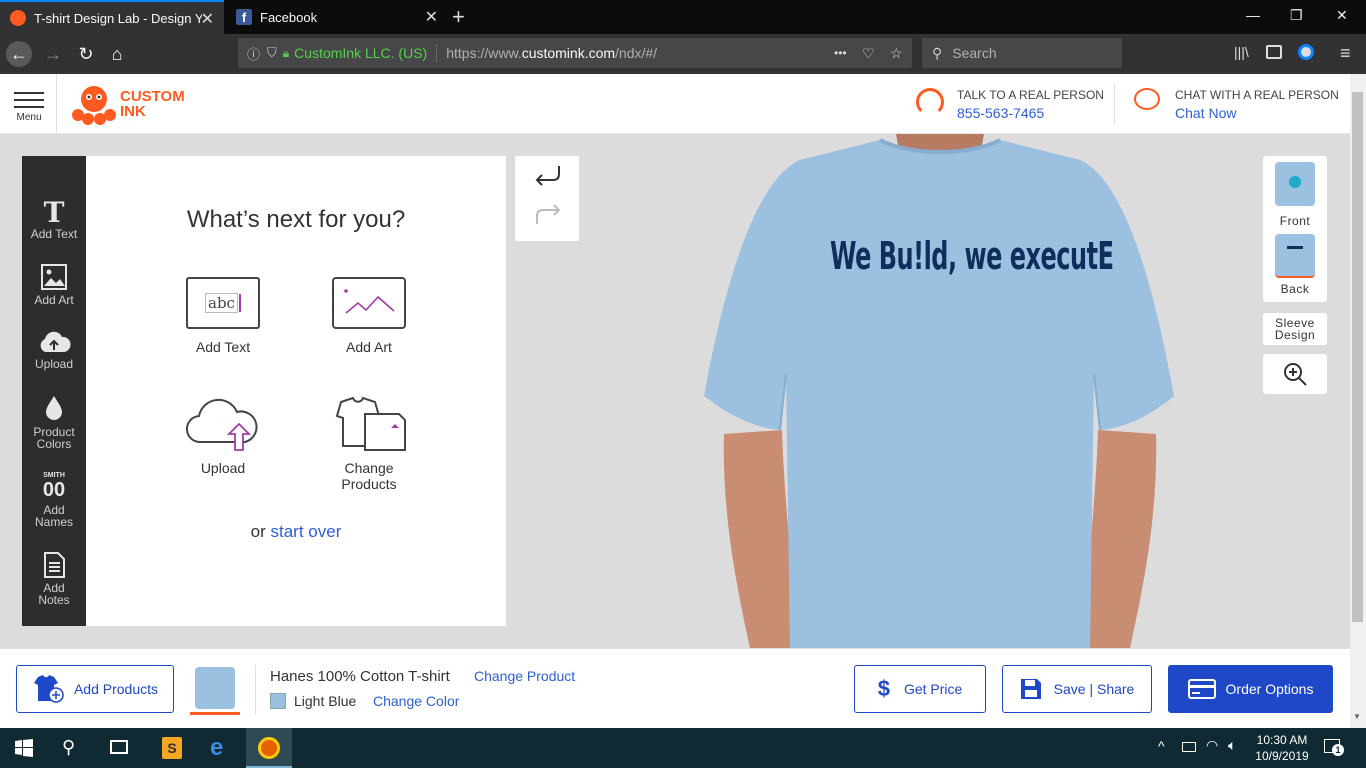 The width and height of the screenshot is (1366, 768). What do you see at coordinates (223, 347) in the screenshot?
I see `option-label: Add Text` at bounding box center [223, 347].